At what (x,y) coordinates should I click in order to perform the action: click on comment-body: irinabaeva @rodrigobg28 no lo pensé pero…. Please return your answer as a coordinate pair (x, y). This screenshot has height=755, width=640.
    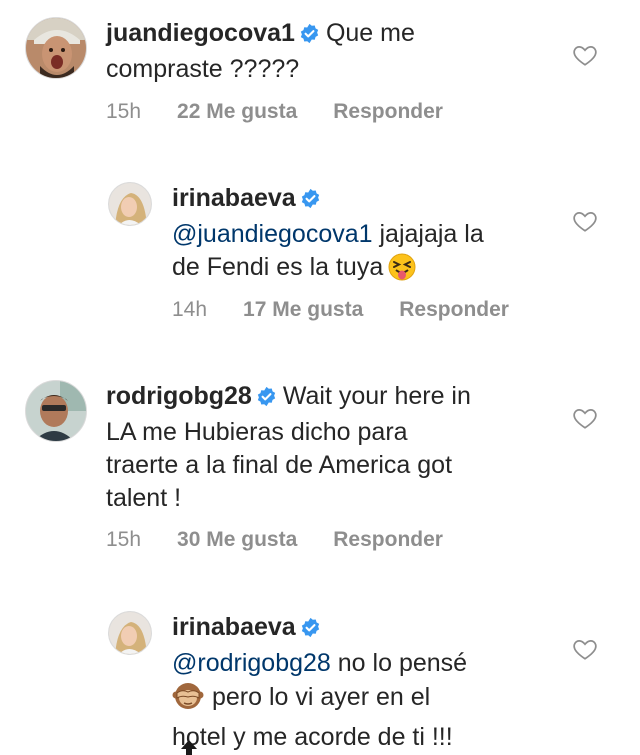
    Looking at the image, I should click on (319, 682).